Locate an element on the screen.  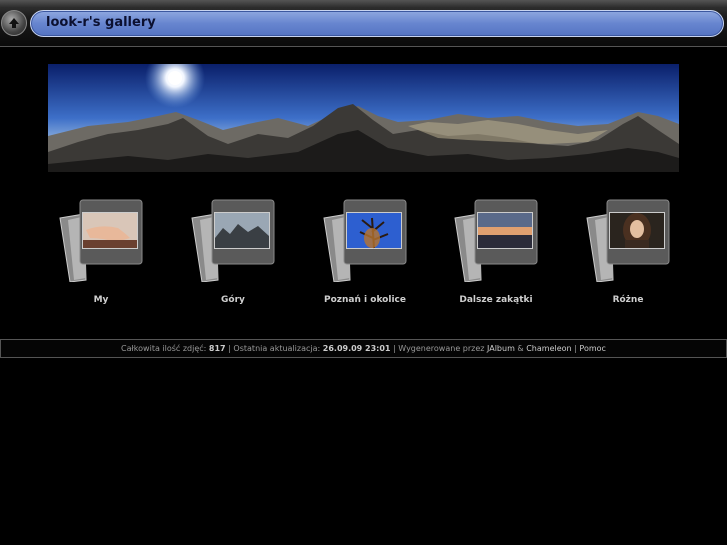
album-label: My is located at coordinates (101, 300).